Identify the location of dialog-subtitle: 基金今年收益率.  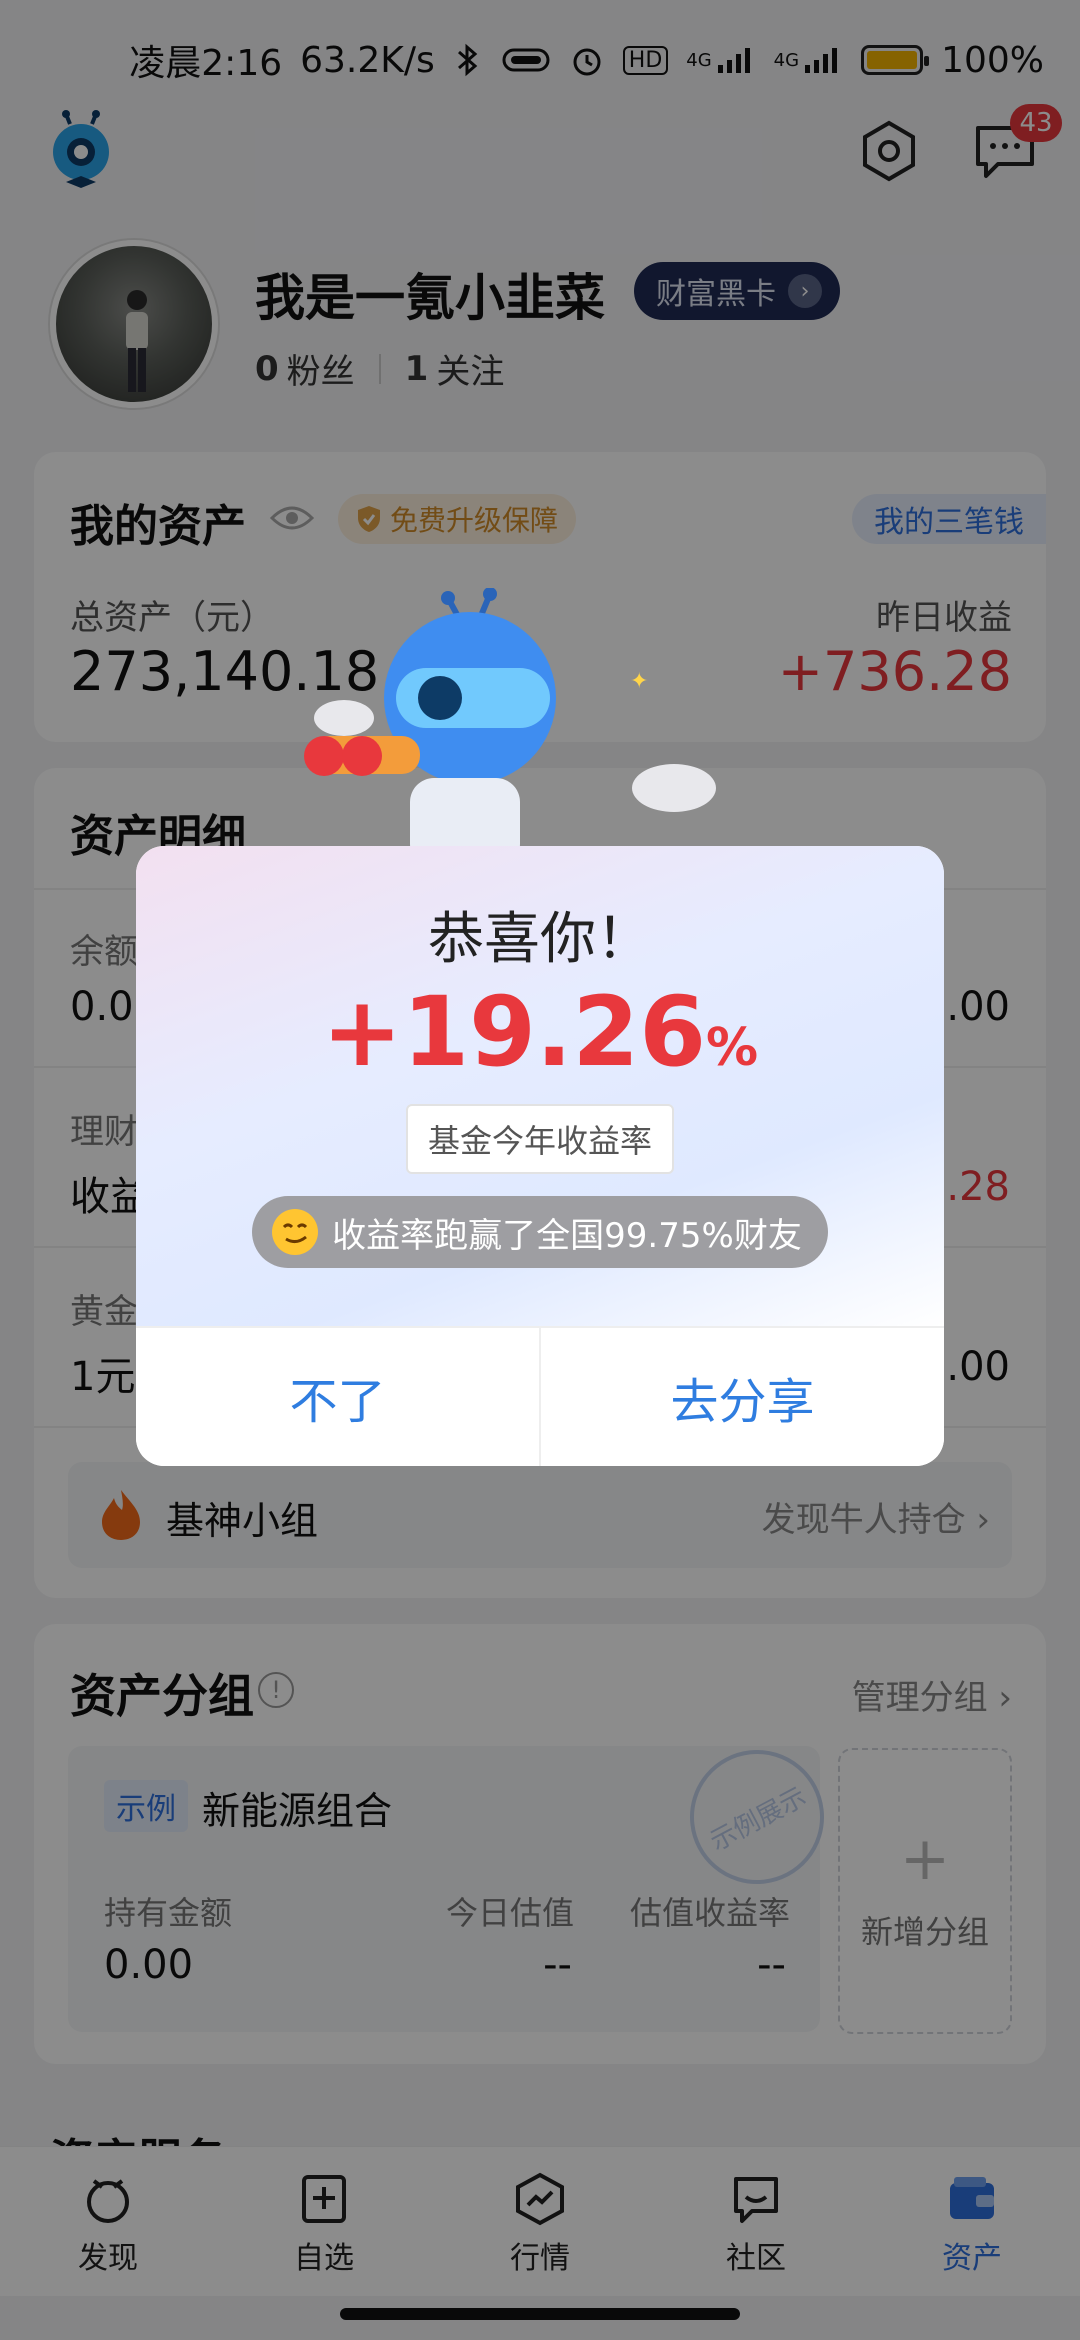
(539, 1139).